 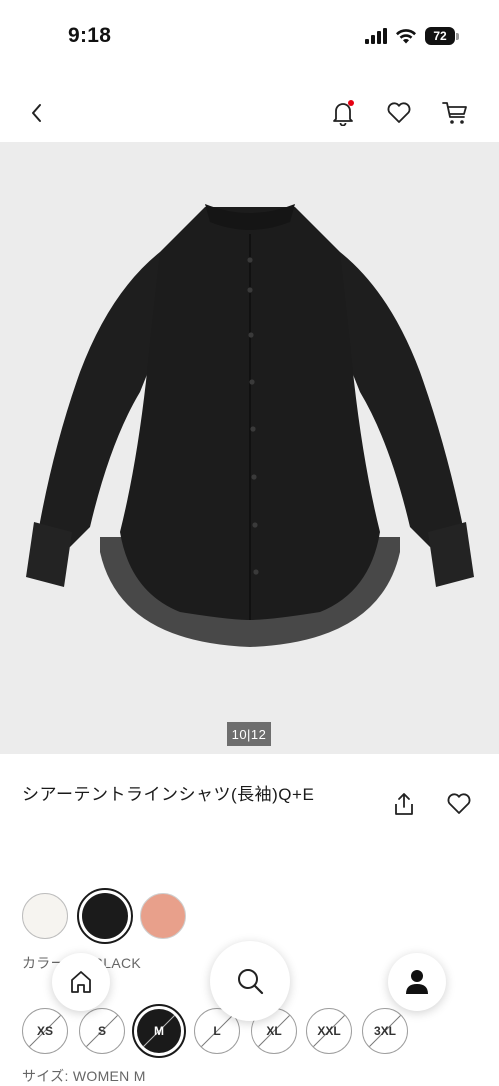 I want to click on cart-icon, so click(x=454, y=113).